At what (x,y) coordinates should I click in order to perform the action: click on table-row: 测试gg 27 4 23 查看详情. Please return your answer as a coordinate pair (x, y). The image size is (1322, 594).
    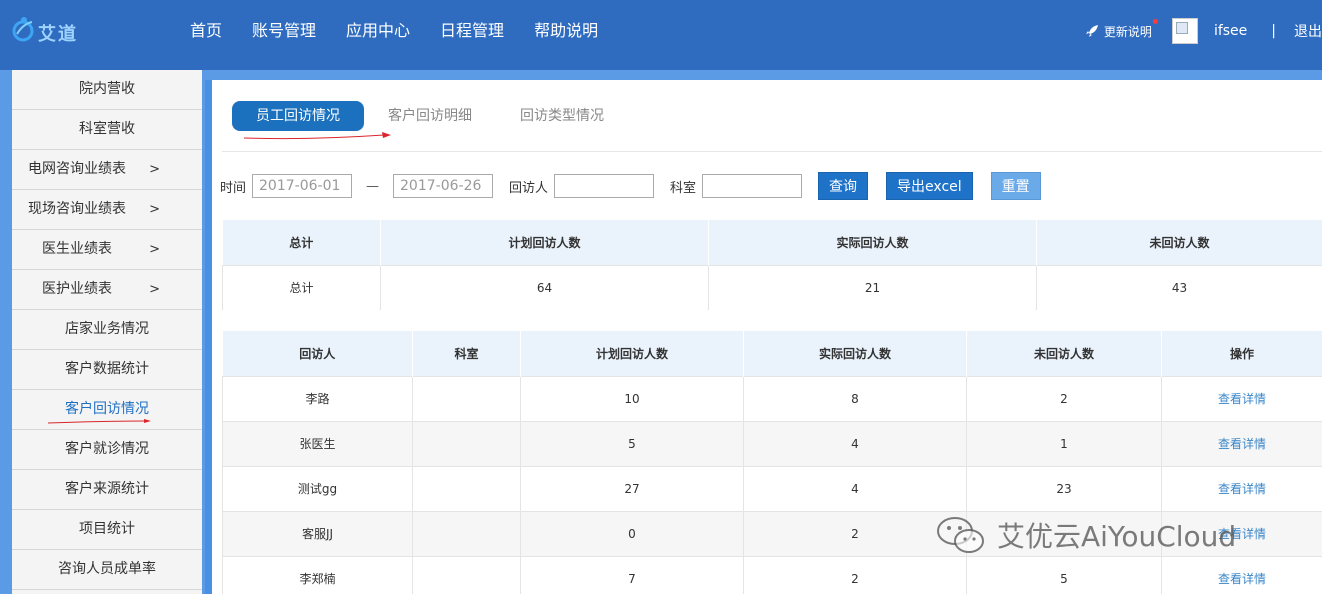
    Looking at the image, I should click on (772, 488).